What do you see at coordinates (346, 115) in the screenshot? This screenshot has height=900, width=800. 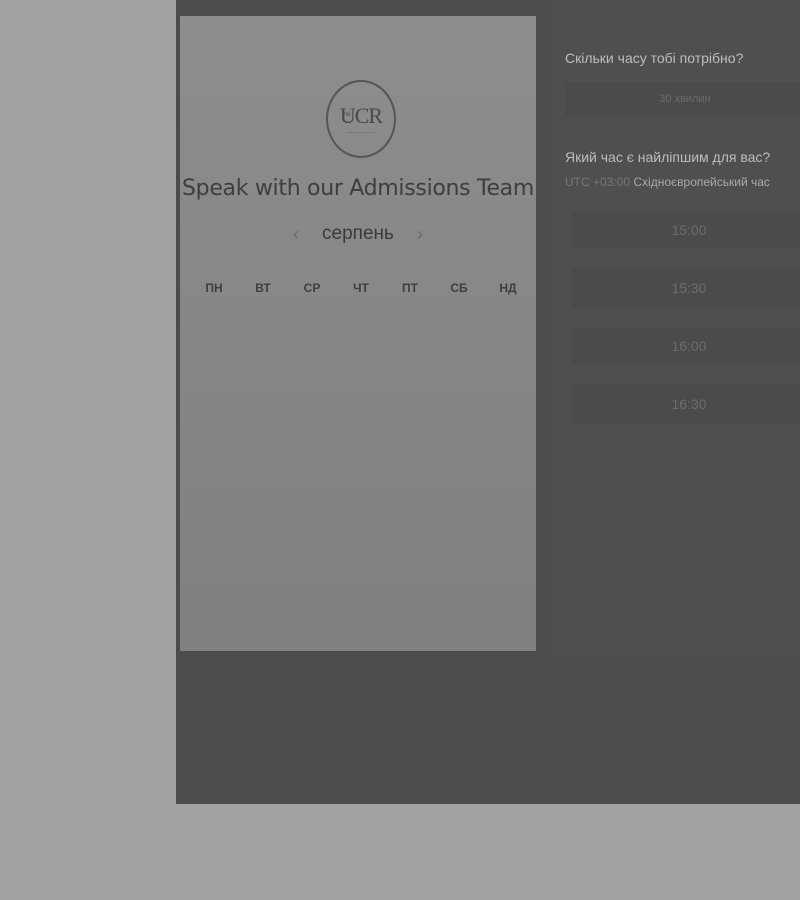 I see `logo-prefix: the` at bounding box center [346, 115].